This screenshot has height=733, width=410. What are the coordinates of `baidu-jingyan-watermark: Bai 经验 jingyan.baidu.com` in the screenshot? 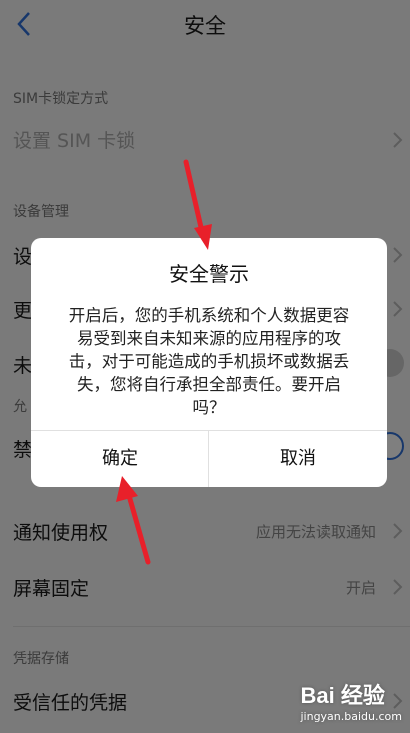 It's located at (351, 700).